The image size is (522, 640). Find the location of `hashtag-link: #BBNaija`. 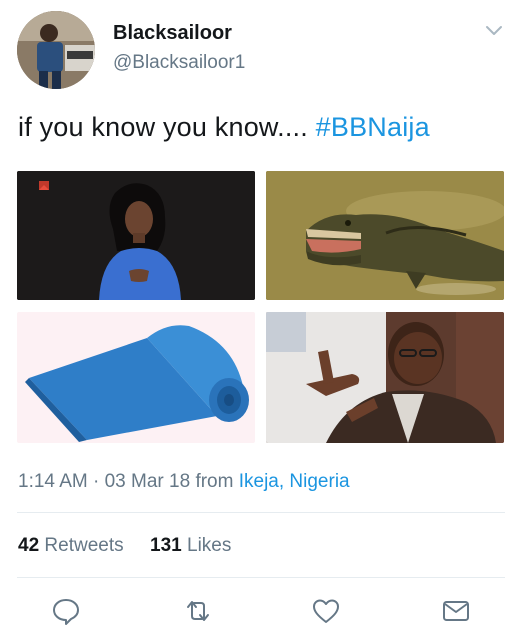

hashtag-link: #BBNaija is located at coordinates (373, 127).